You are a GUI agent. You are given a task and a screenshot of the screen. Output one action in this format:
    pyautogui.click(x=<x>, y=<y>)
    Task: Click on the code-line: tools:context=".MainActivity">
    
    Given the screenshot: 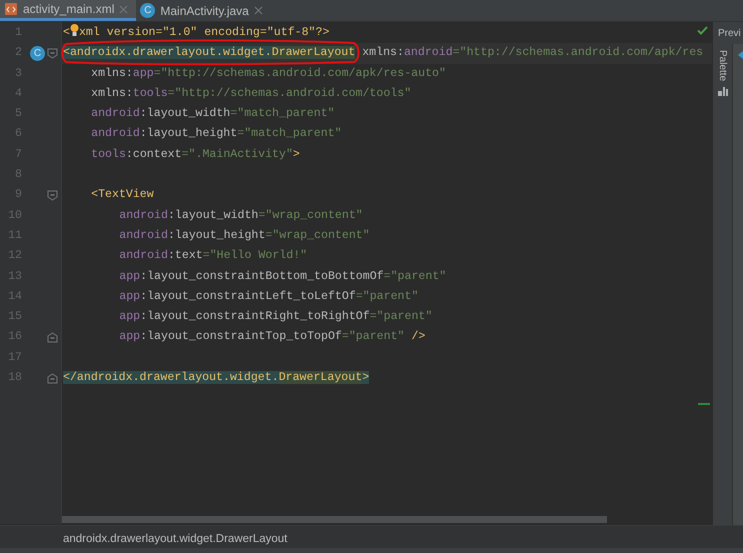 What is the action you would take?
    pyautogui.click(x=195, y=154)
    